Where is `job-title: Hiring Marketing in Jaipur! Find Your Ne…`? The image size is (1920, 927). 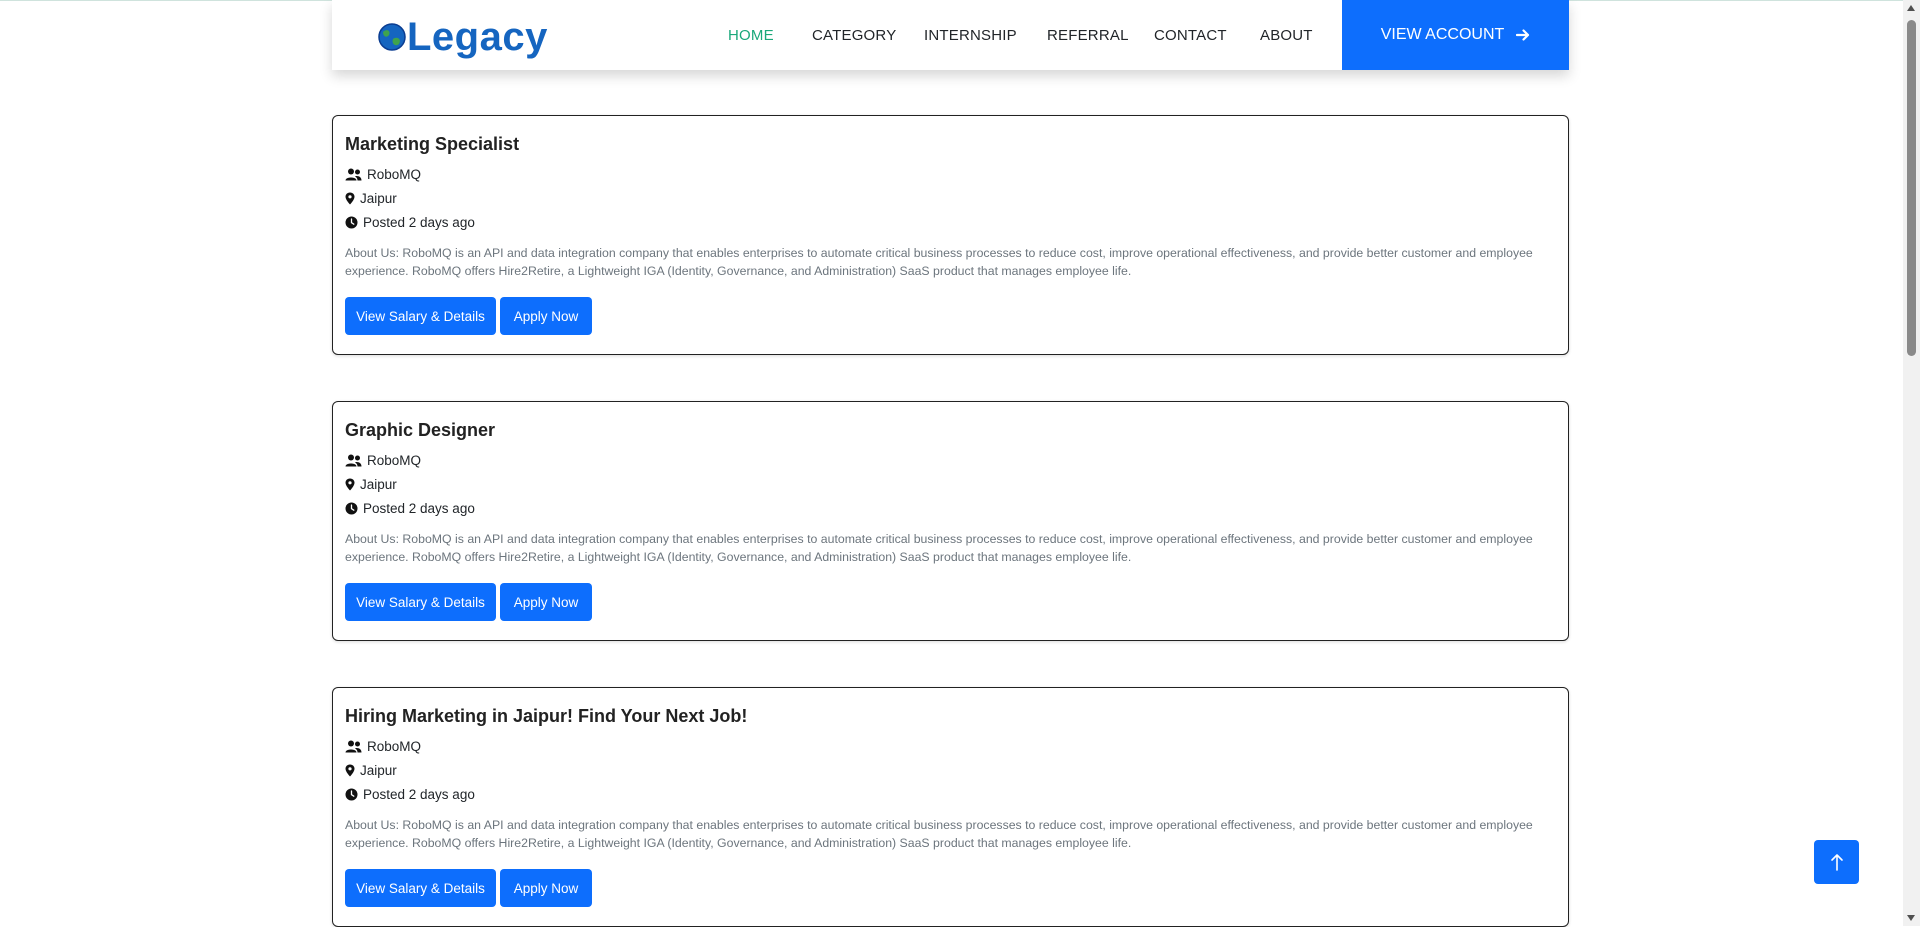 job-title: Hiring Marketing in Jaipur! Find Your Ne… is located at coordinates (546, 716).